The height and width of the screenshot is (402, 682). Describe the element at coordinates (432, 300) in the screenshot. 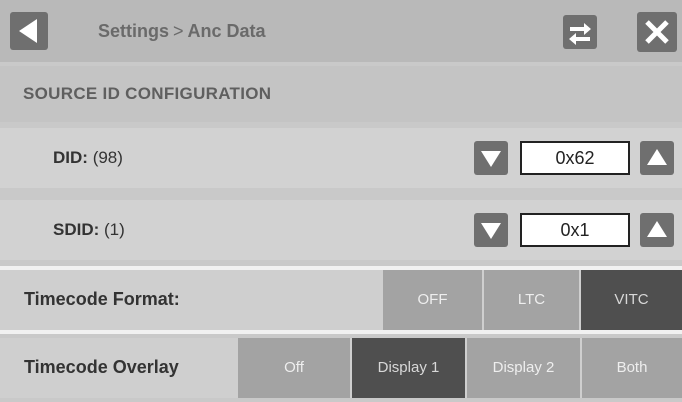

I see `timecode-format-off-button: OFF` at that location.